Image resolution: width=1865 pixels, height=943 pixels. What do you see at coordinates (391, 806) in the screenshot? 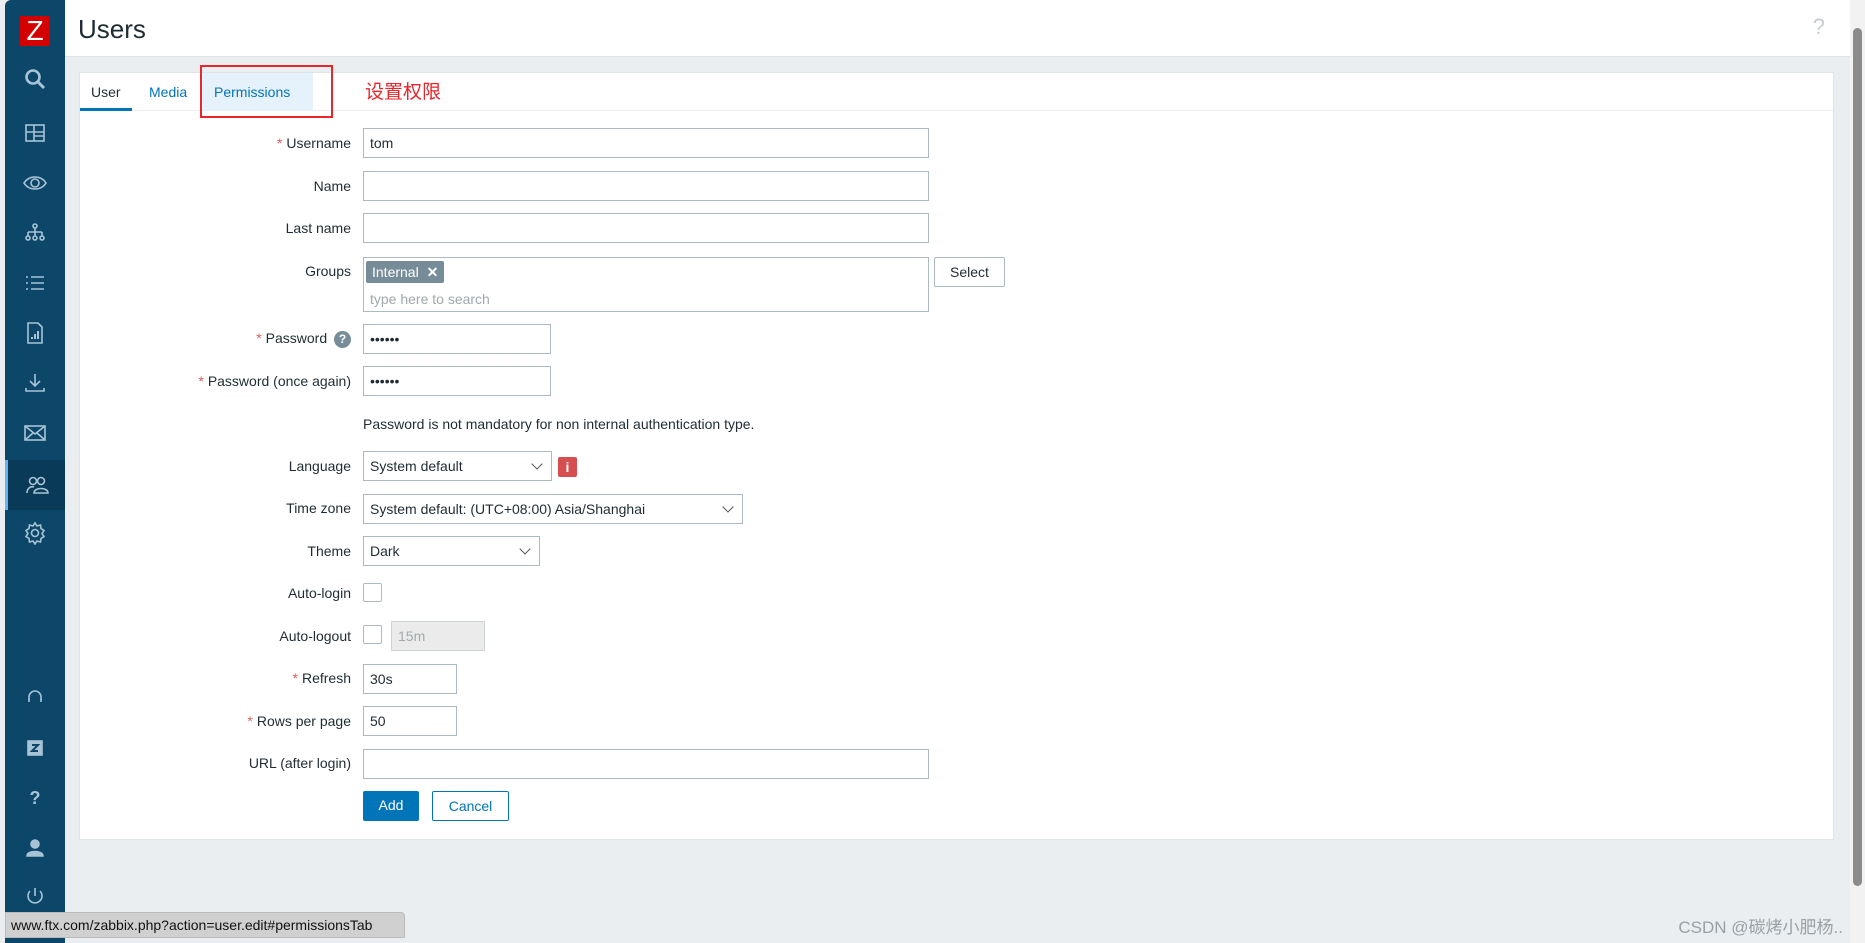
I see `add-button: Add` at bounding box center [391, 806].